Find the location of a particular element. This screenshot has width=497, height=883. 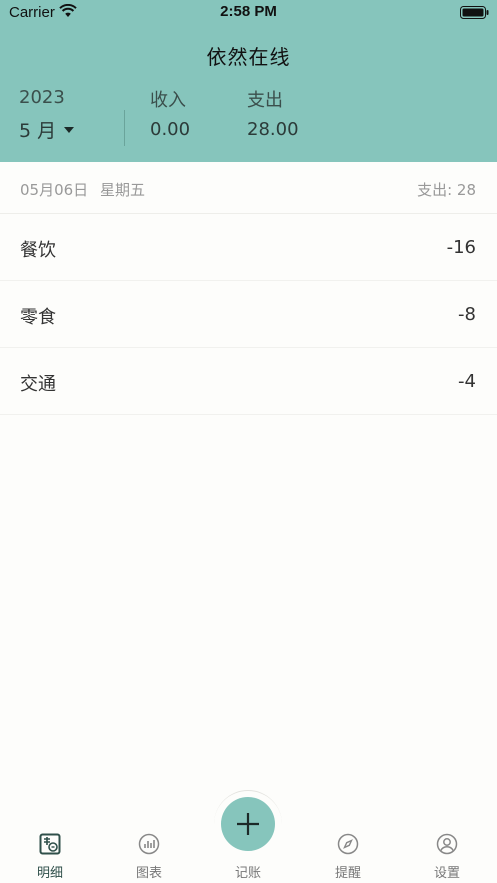

tab-reminder: 提醒 is located at coordinates (348, 856).